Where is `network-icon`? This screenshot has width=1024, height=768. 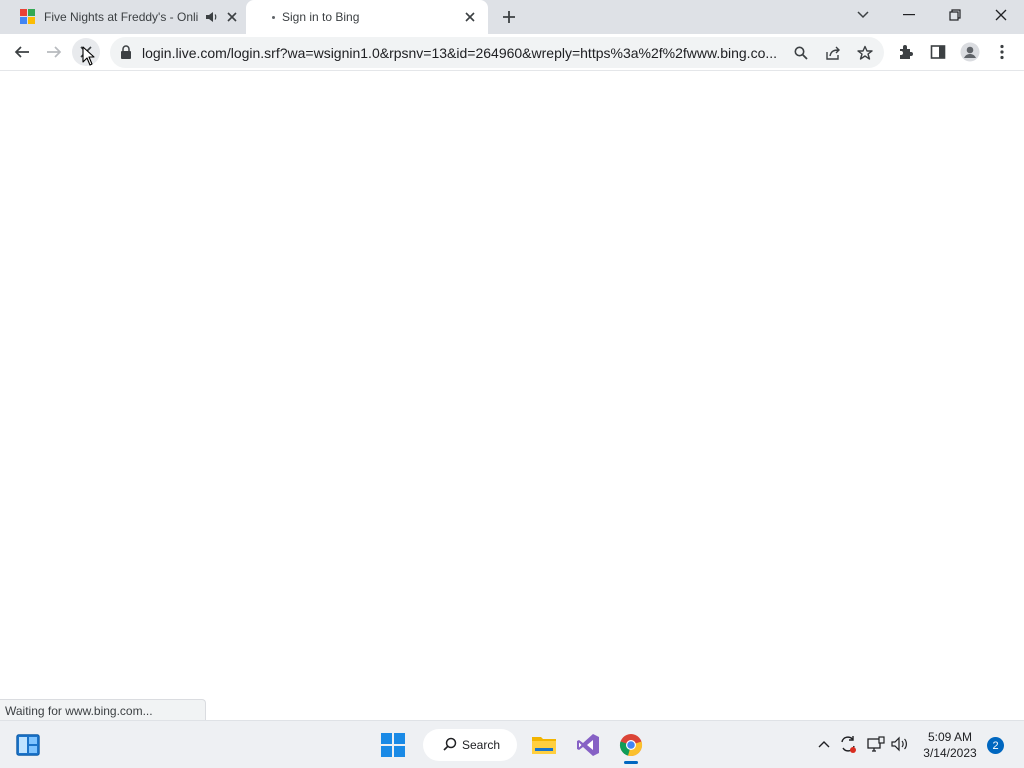 network-icon is located at coordinates (876, 744).